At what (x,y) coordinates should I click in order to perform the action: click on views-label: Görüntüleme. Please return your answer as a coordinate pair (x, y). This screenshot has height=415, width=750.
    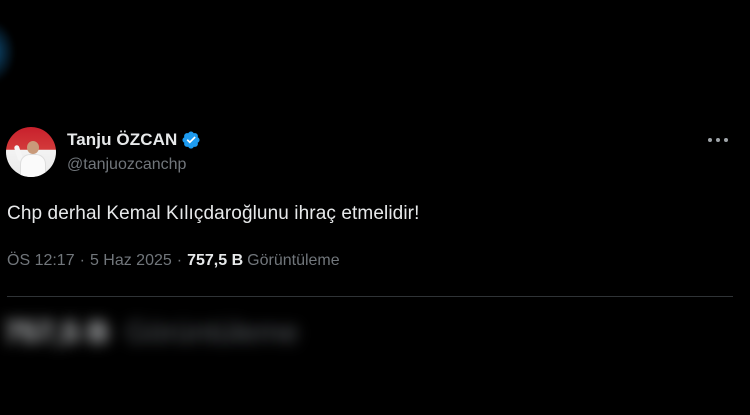
    Looking at the image, I should click on (293, 260).